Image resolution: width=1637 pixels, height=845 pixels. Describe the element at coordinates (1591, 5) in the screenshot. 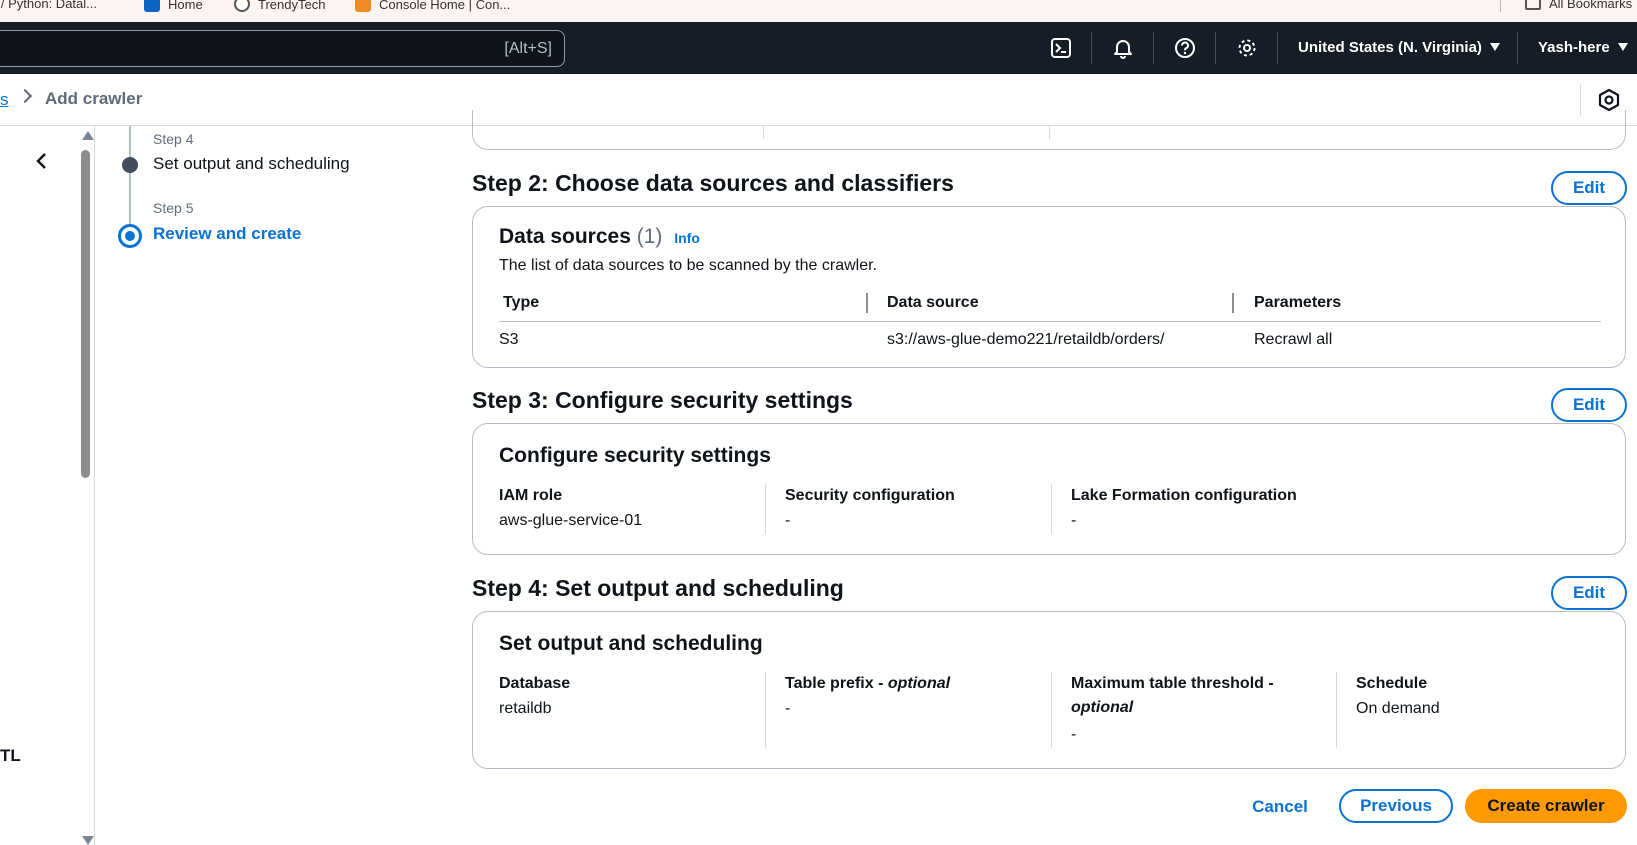

I see `bookmark-label: All Bookmarks` at that location.